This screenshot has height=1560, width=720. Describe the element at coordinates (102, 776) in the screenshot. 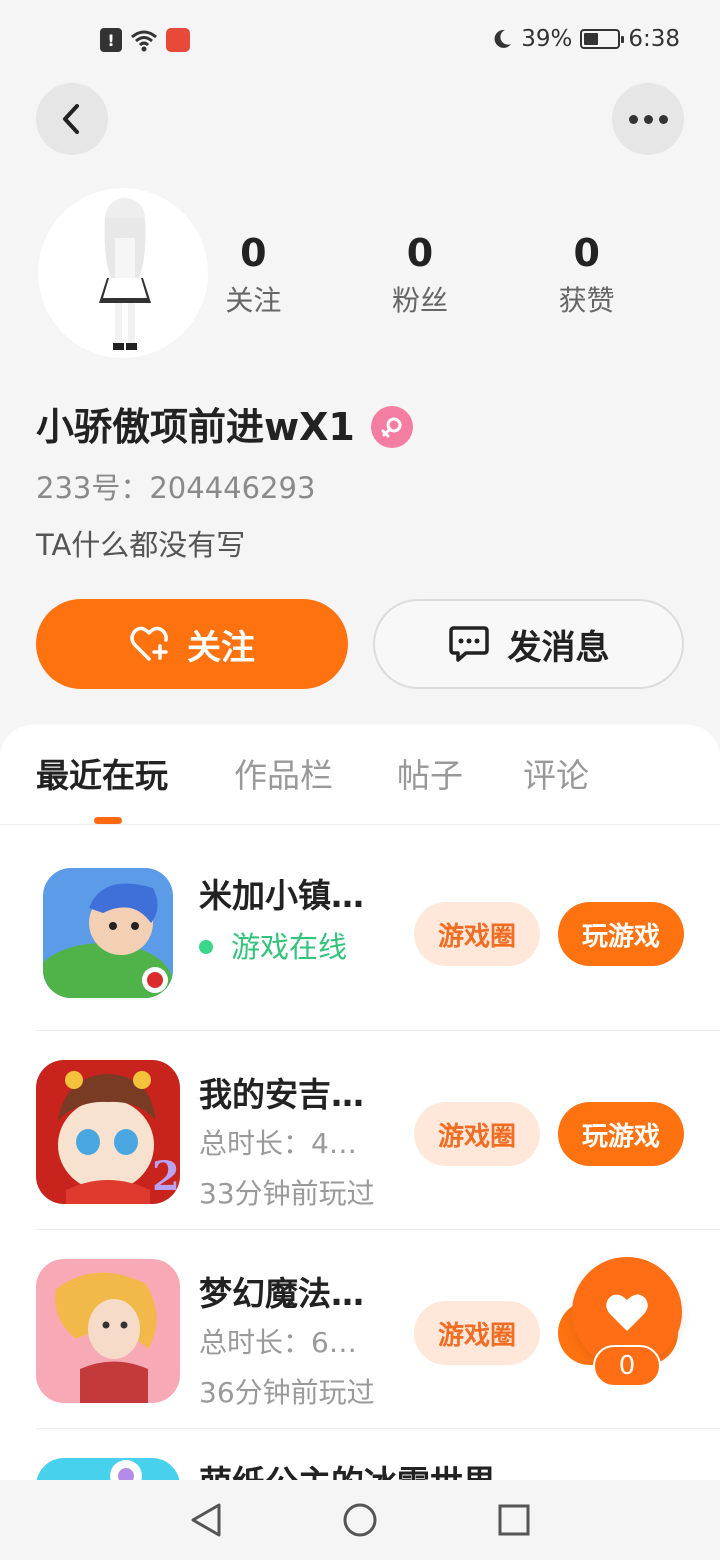

I see `tab-recently-played: 最近在玩` at that location.